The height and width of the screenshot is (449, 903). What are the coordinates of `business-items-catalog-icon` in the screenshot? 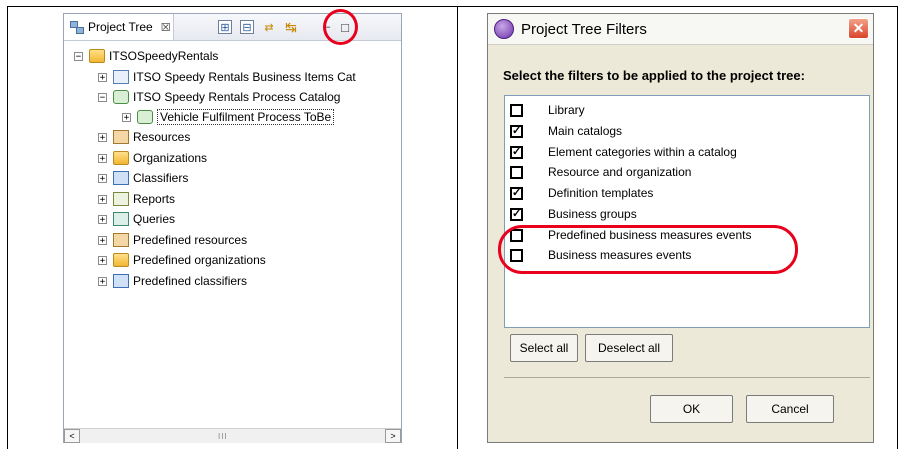 It's located at (121, 77).